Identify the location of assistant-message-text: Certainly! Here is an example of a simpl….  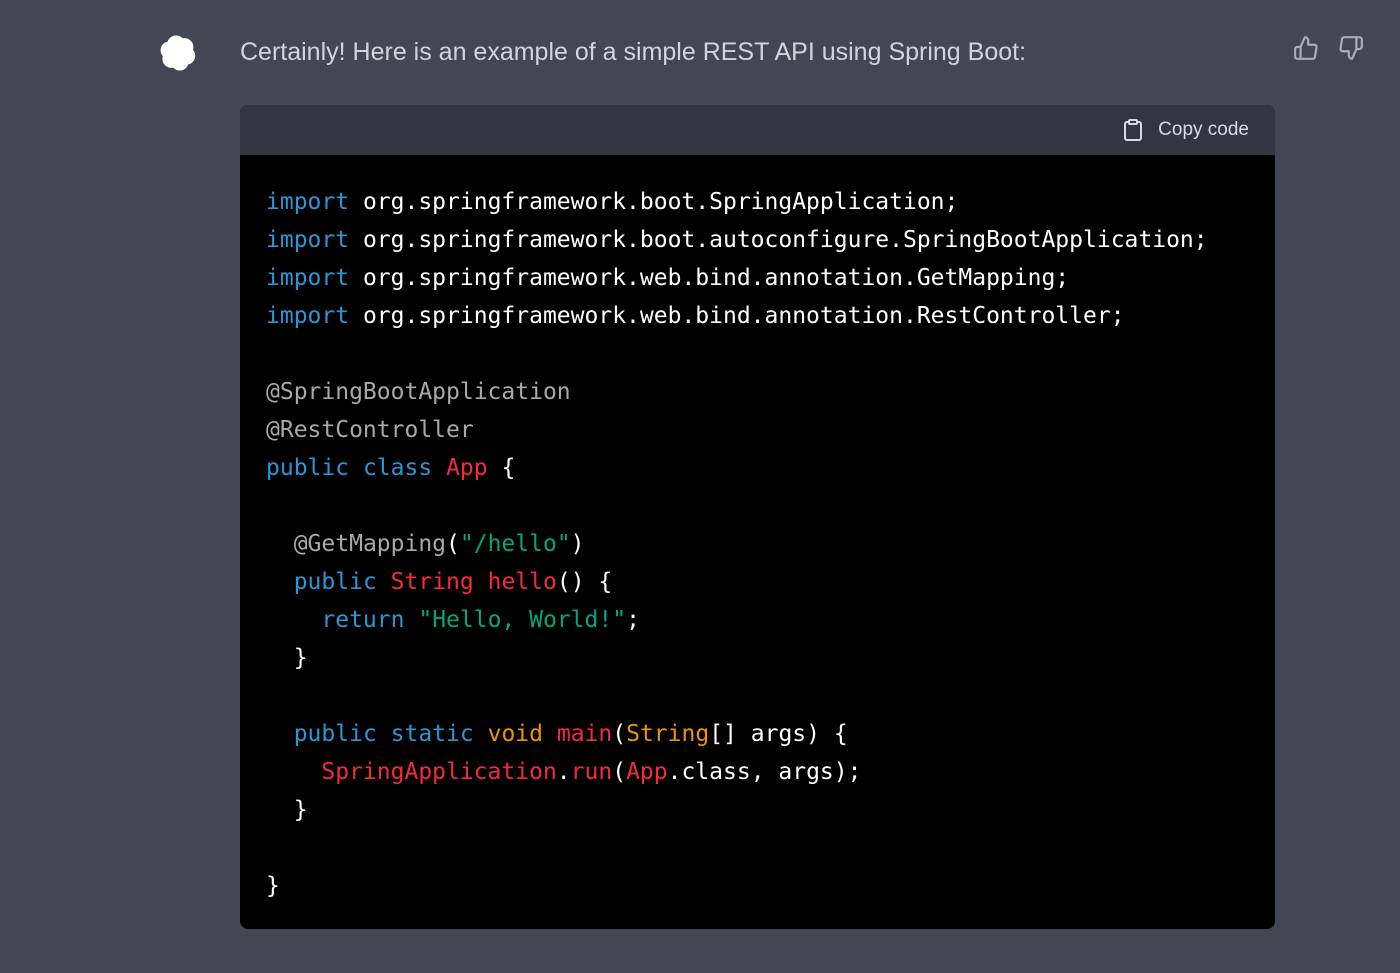
(633, 52).